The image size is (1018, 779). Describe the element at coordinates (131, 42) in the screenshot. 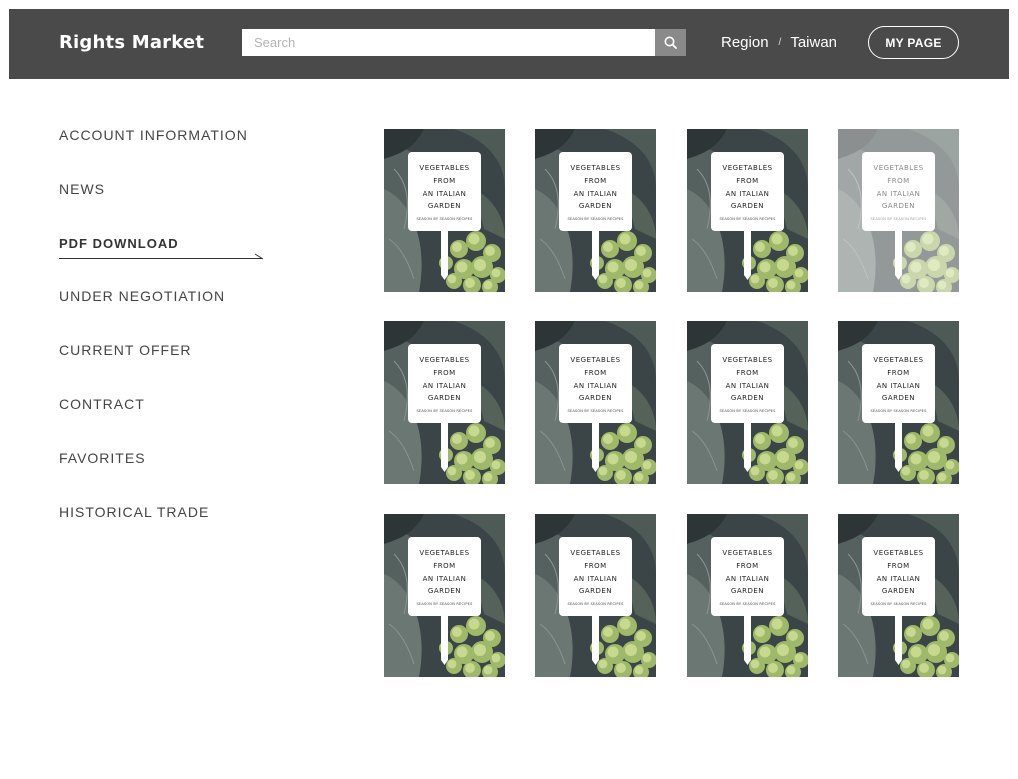

I see `site-logo: Rights Market` at that location.